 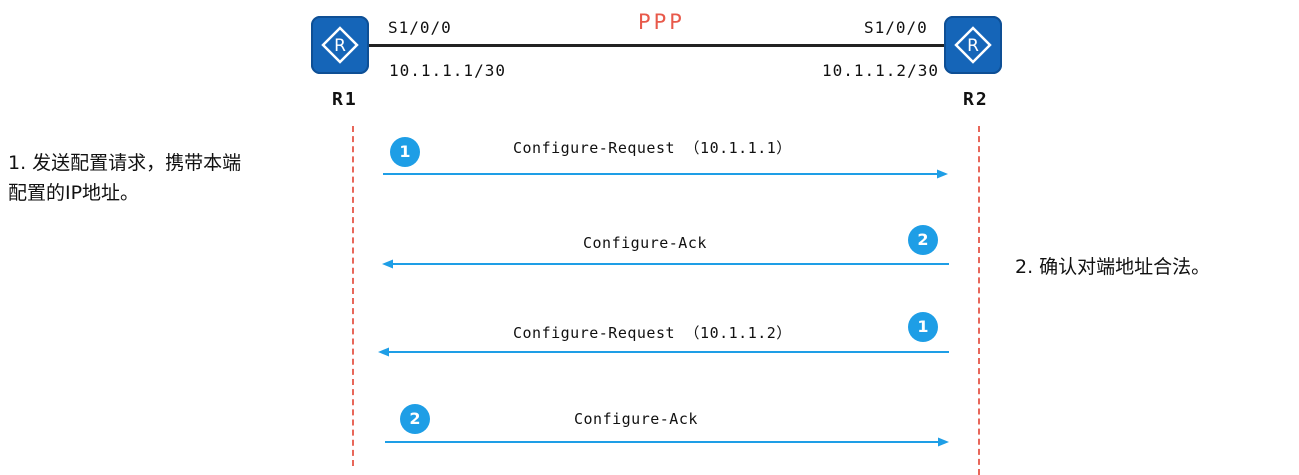 I want to click on r1-name: R1, so click(x=345, y=99).